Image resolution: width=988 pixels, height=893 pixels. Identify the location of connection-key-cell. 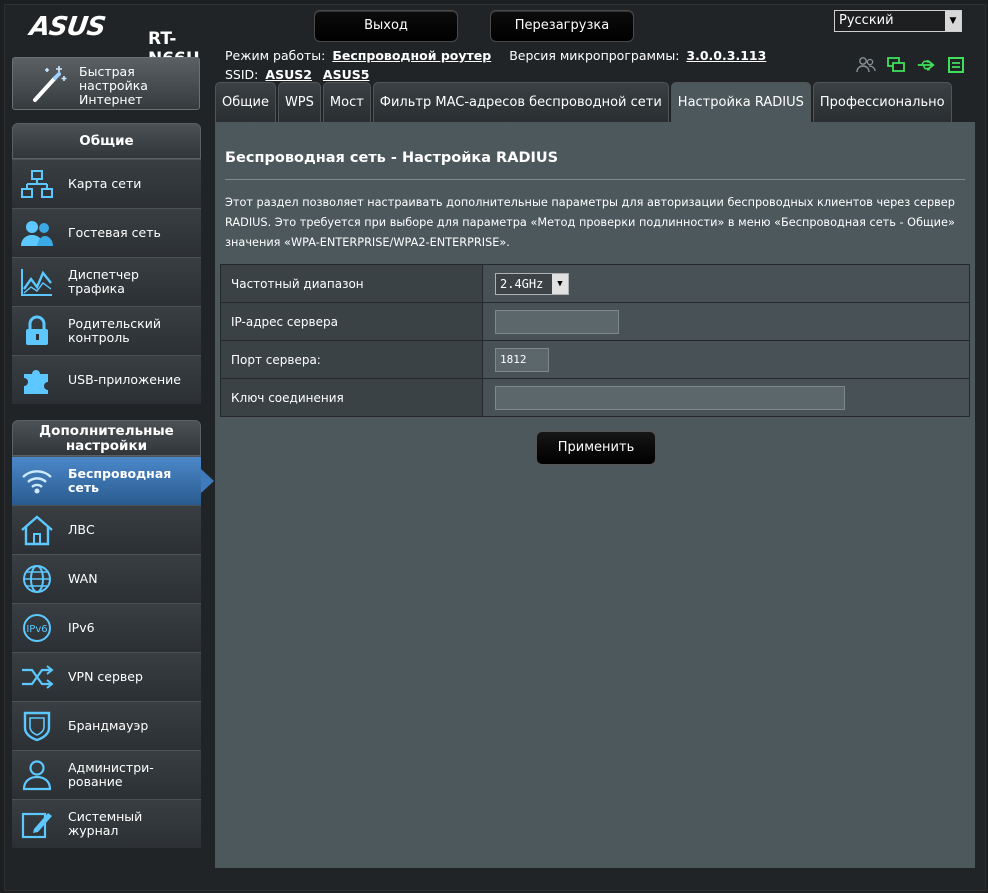
(726, 397).